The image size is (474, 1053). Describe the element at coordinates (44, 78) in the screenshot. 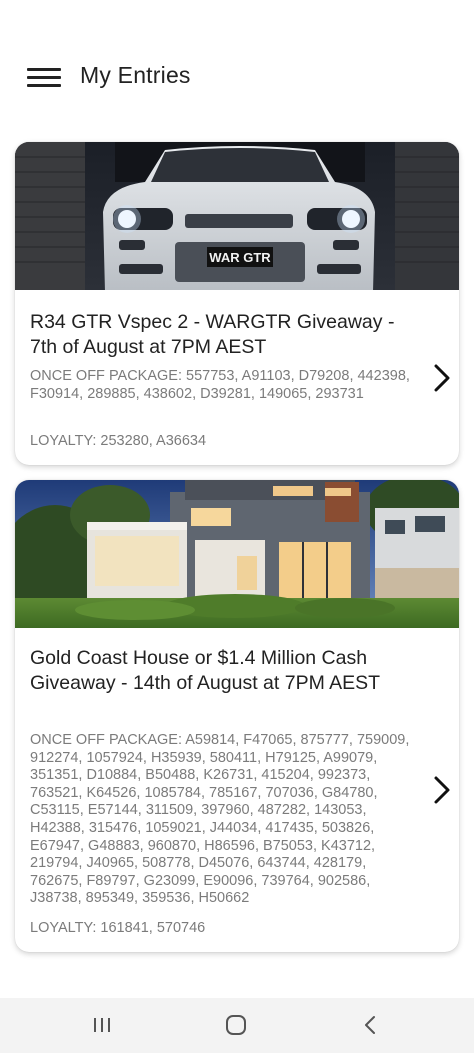

I see `hamburger-menu-icon` at that location.